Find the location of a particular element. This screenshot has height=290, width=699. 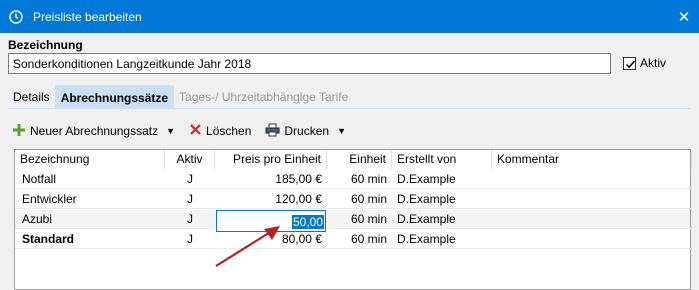

window-title: Preisliste bearbeiten is located at coordinates (87, 16).